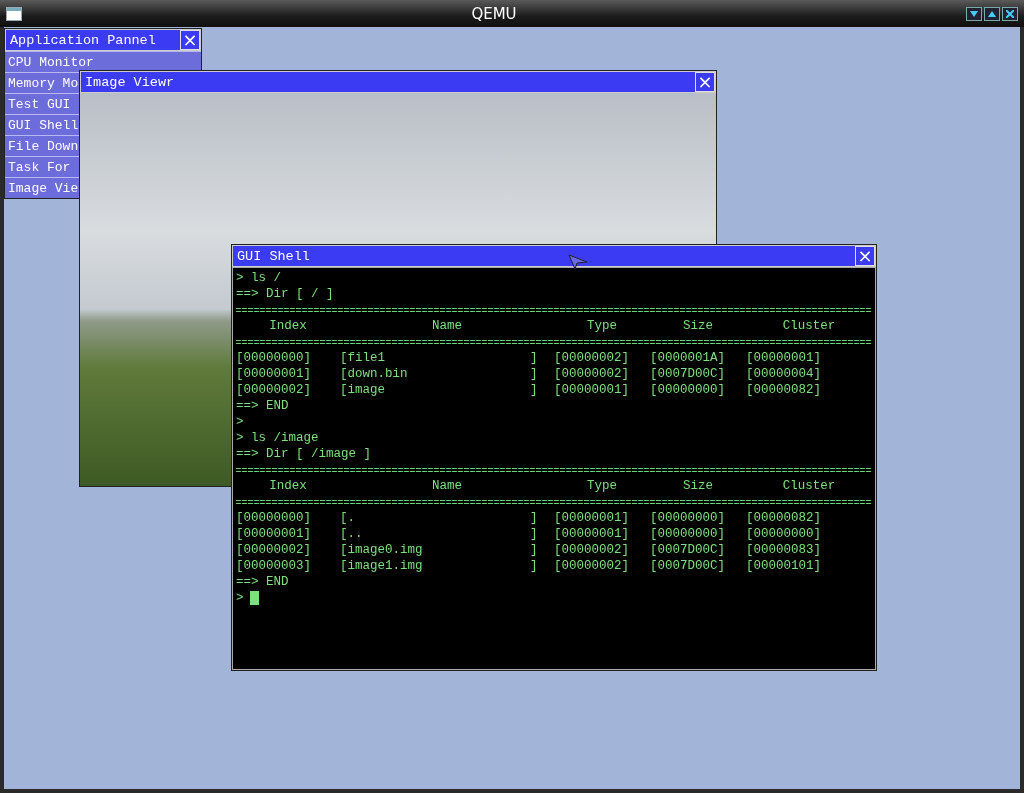 This screenshot has width=1024, height=793. I want to click on shell-output-line: ==> Dir [ / ], so click(285, 294).